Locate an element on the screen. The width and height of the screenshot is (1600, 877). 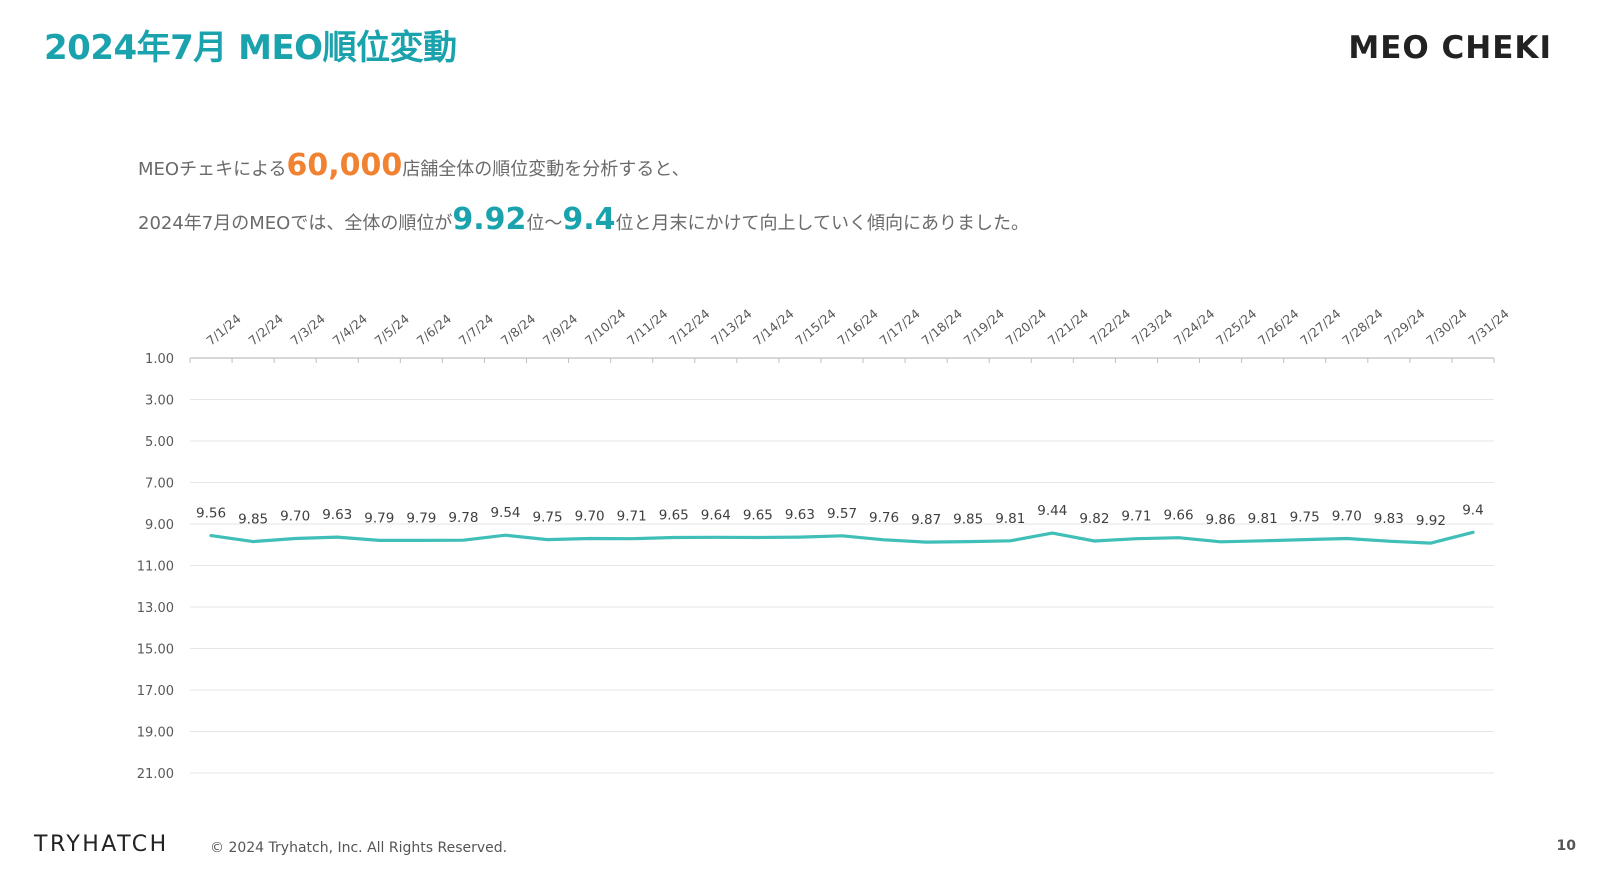
y-tick-label: 11.00 is located at coordinates (155, 567).